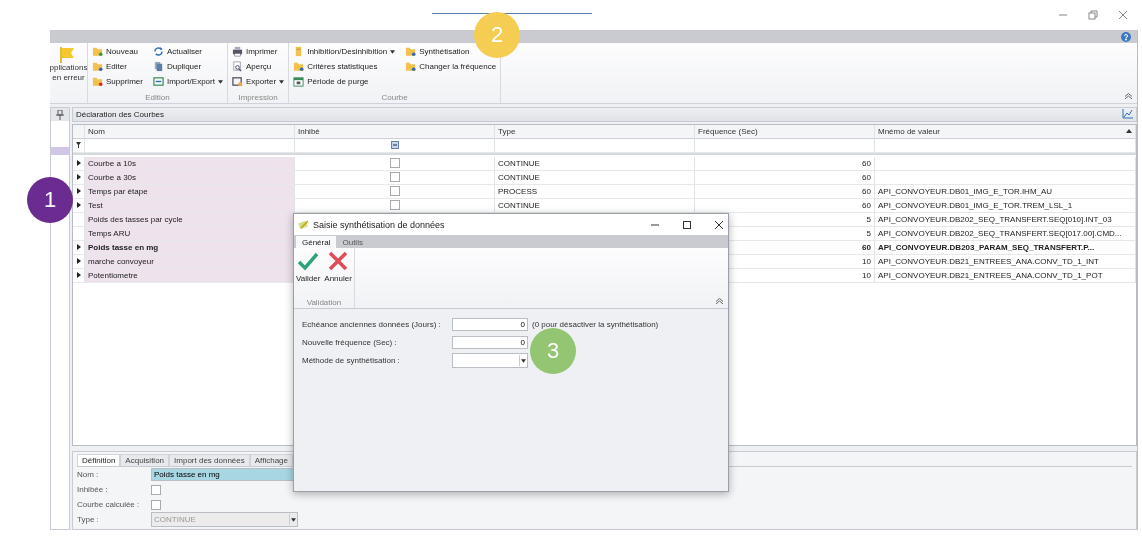  Describe the element at coordinates (1005, 131) in the screenshot. I see `column-header: Mnémo de valeur` at that location.